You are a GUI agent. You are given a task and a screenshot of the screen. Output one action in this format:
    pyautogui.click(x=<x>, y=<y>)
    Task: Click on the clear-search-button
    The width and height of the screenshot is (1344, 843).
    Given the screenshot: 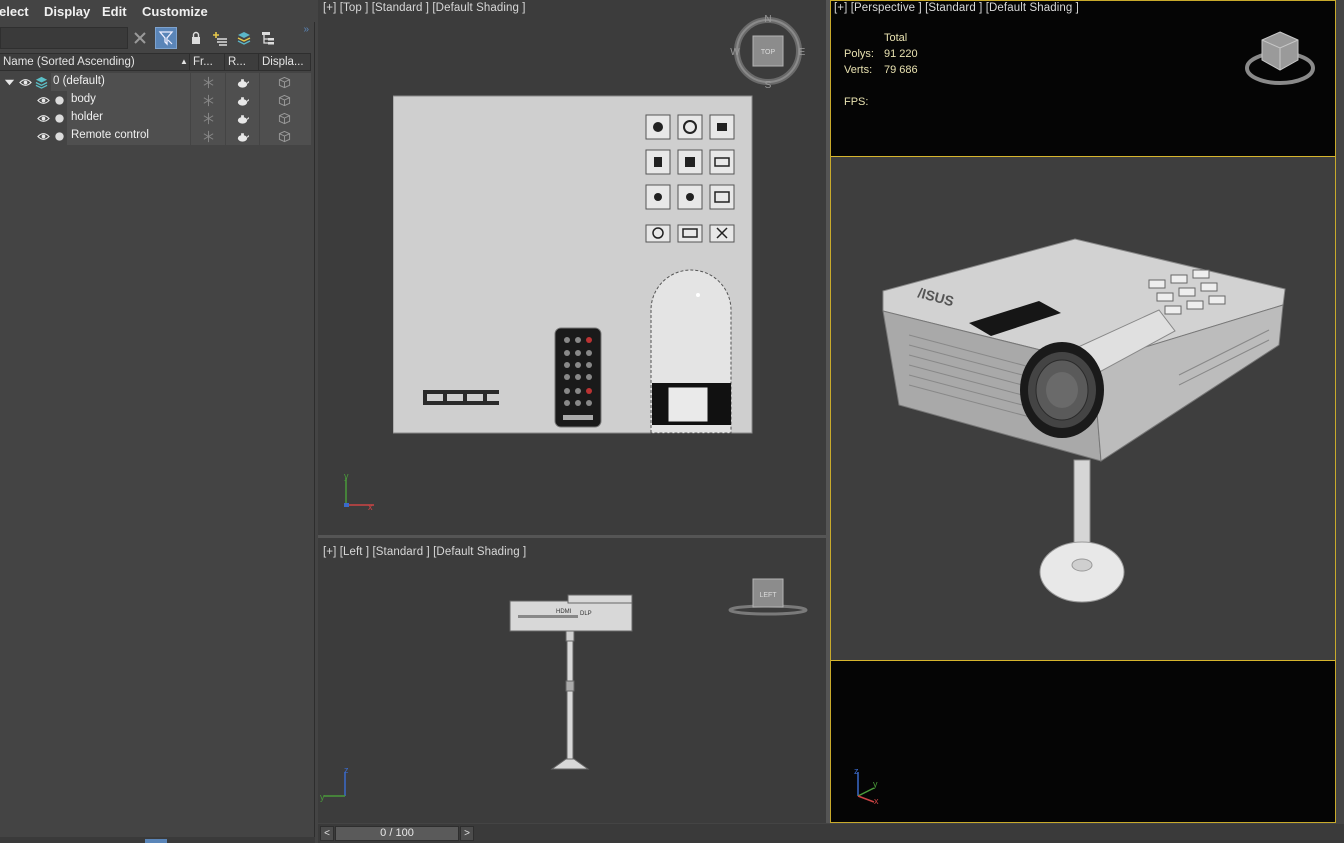 What is the action you would take?
    pyautogui.click(x=140, y=38)
    